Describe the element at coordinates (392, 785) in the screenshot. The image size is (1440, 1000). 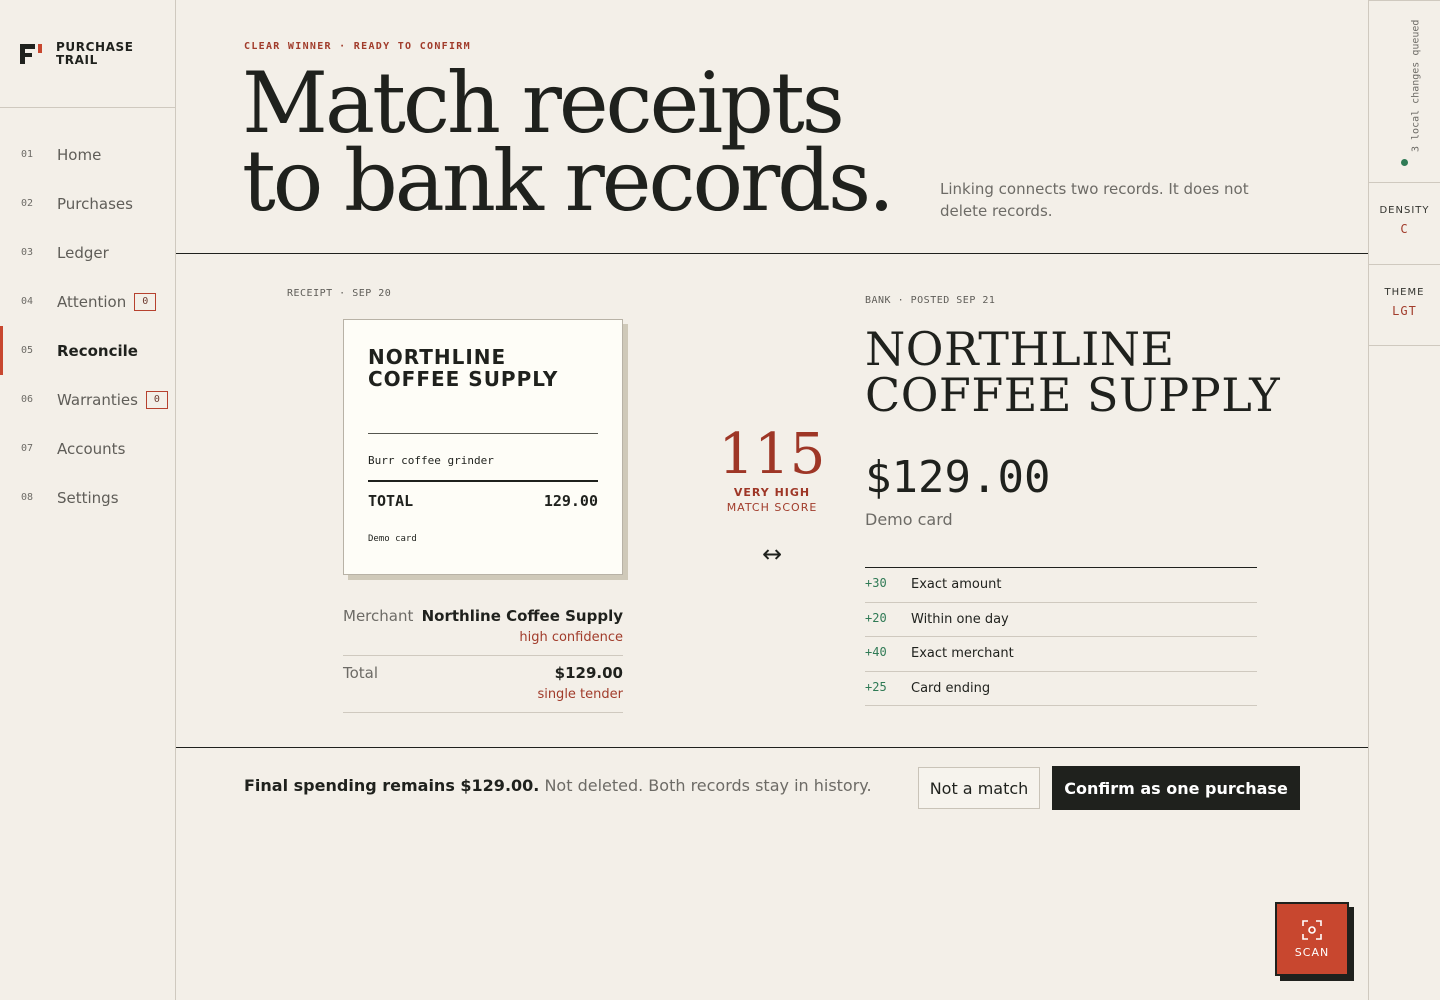
I see `summary-strong: Final spending remains $129.00.` at that location.